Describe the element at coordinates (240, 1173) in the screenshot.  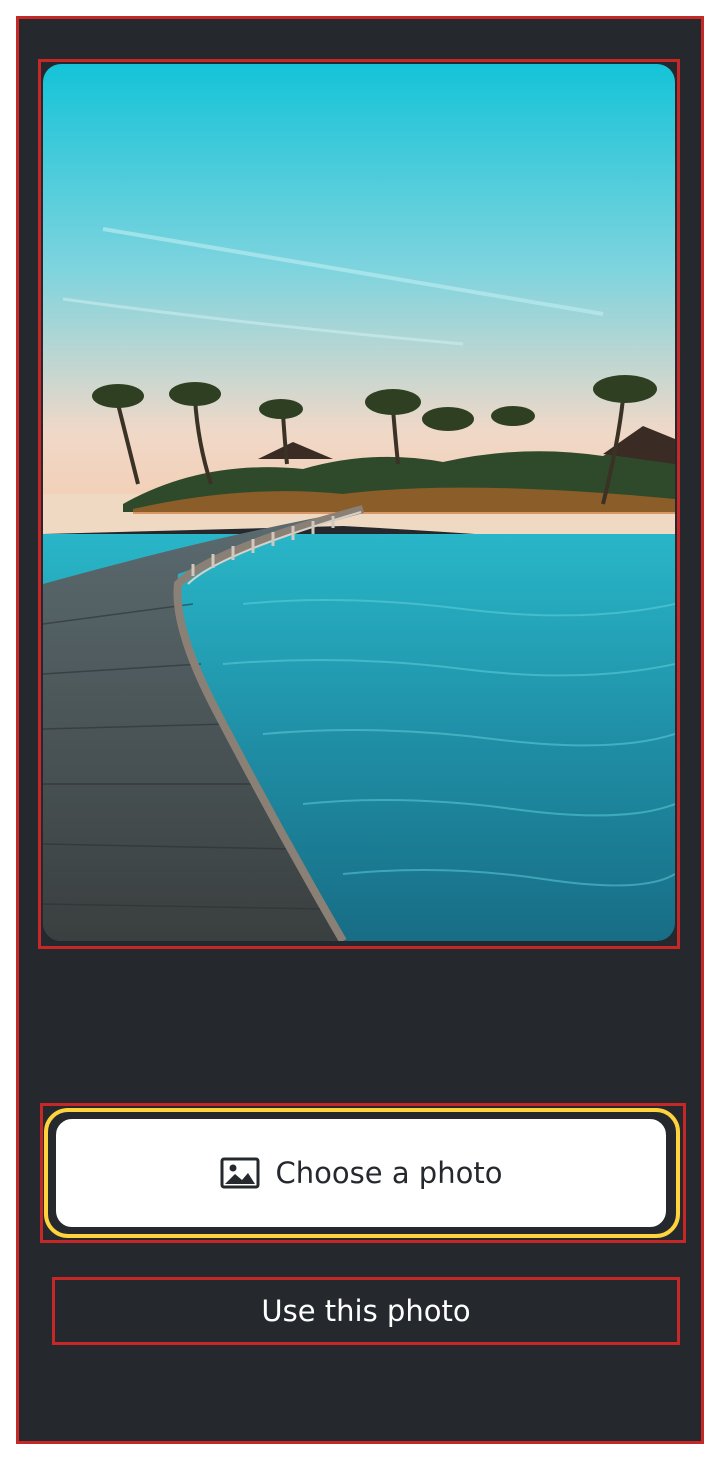
I see `image-icon` at that location.